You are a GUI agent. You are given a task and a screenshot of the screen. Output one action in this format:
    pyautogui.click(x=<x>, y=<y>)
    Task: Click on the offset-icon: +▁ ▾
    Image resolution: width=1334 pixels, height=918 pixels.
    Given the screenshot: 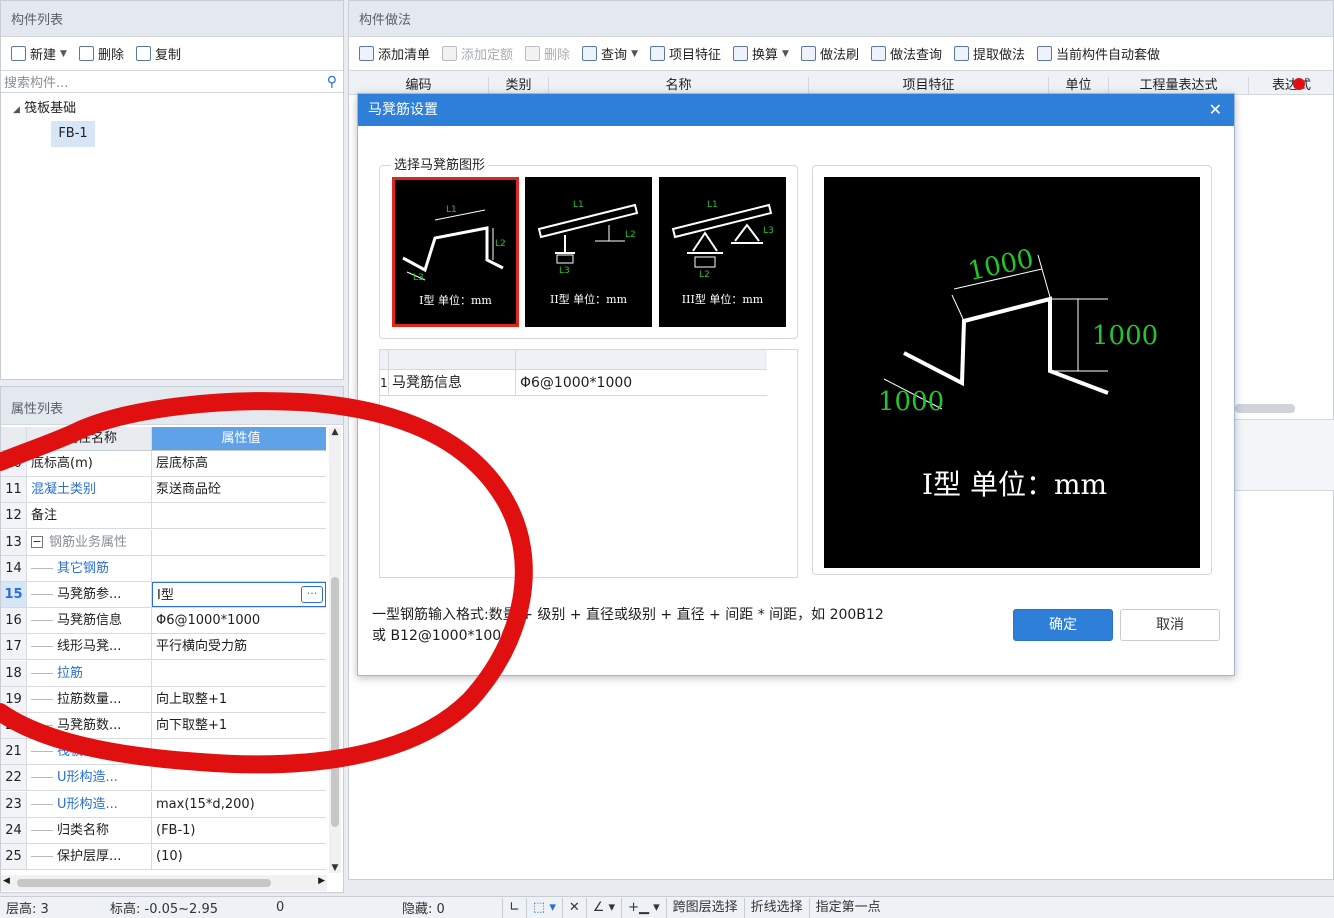 What is the action you would take?
    pyautogui.click(x=643, y=907)
    